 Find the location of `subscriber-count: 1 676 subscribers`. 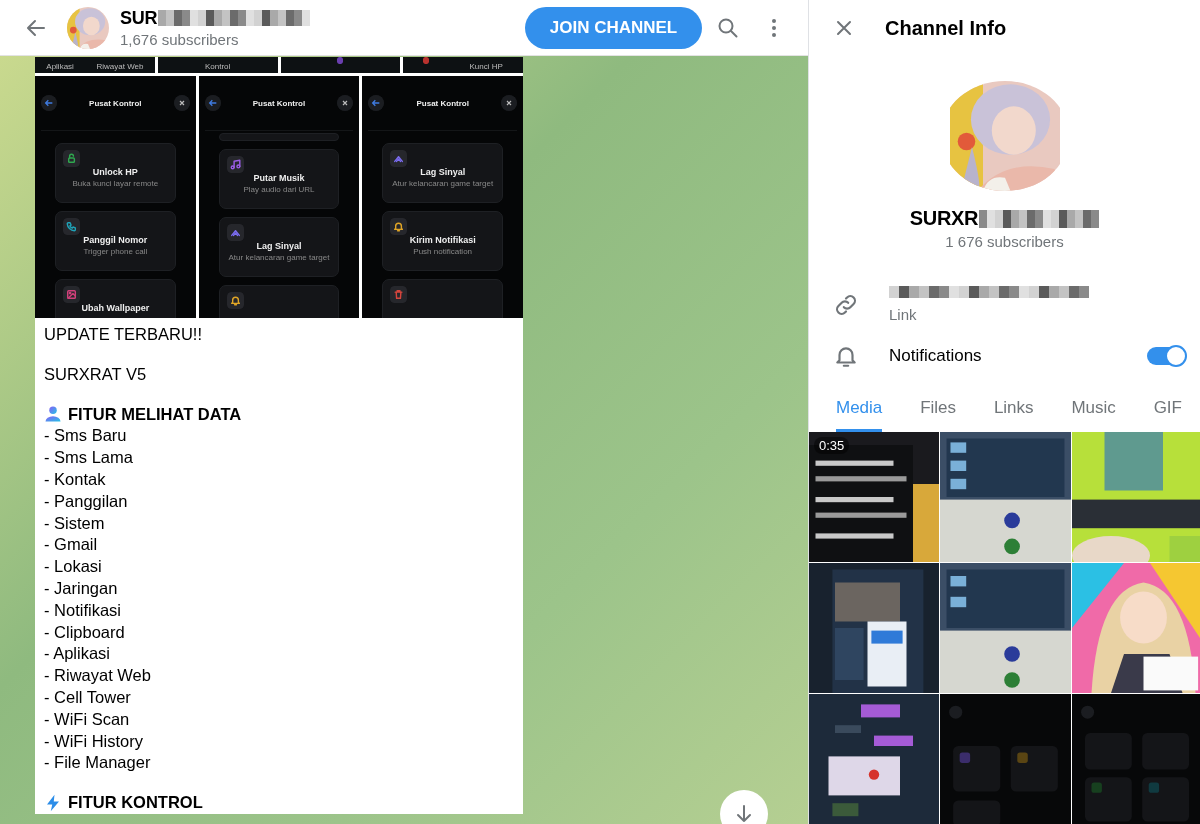

subscriber-count: 1 676 subscribers is located at coordinates (1004, 241).